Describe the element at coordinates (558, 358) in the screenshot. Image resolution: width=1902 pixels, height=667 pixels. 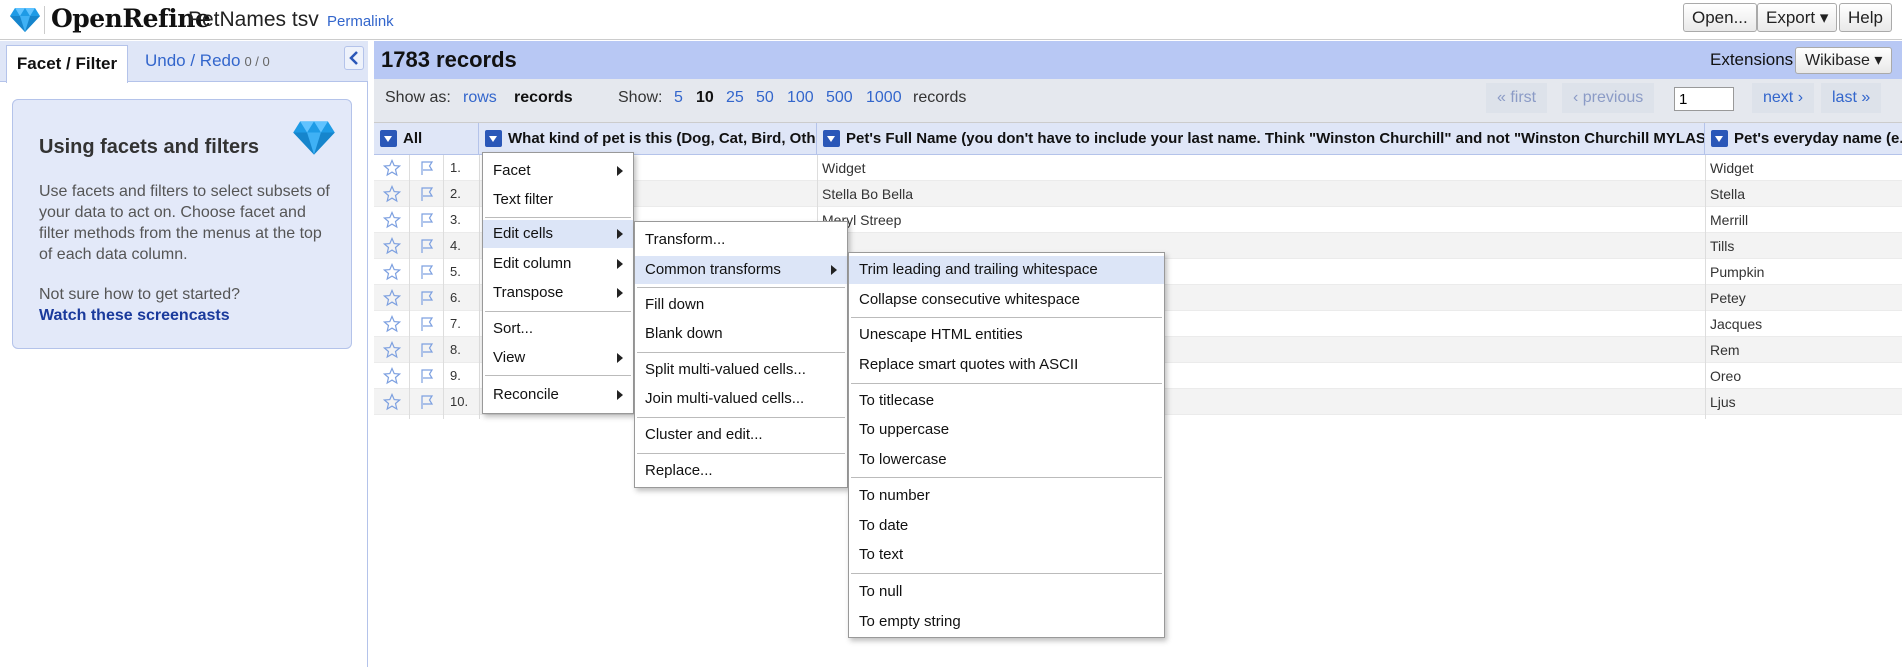
I see `menu-item-view: View` at that location.